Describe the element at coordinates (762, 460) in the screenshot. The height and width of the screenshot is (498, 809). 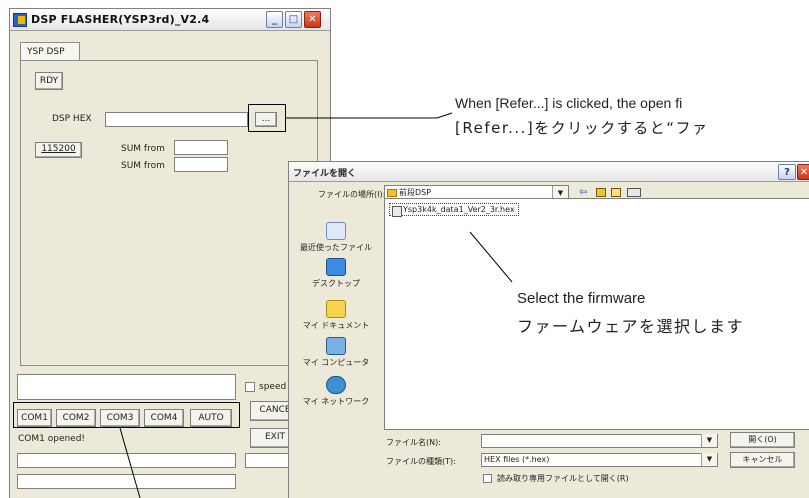
I see `dialog-cancel-button: キャンセル` at that location.